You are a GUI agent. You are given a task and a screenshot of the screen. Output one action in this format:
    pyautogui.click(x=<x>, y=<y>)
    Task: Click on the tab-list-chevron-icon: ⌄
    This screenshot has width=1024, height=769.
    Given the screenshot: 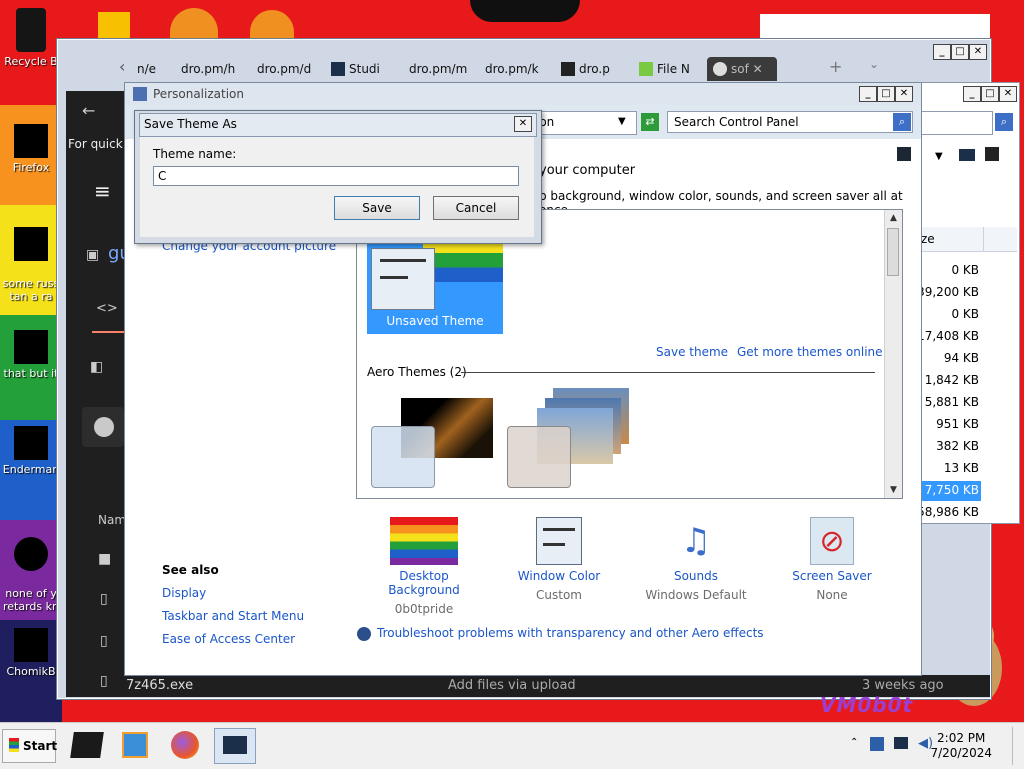 What is the action you would take?
    pyautogui.click(x=874, y=64)
    